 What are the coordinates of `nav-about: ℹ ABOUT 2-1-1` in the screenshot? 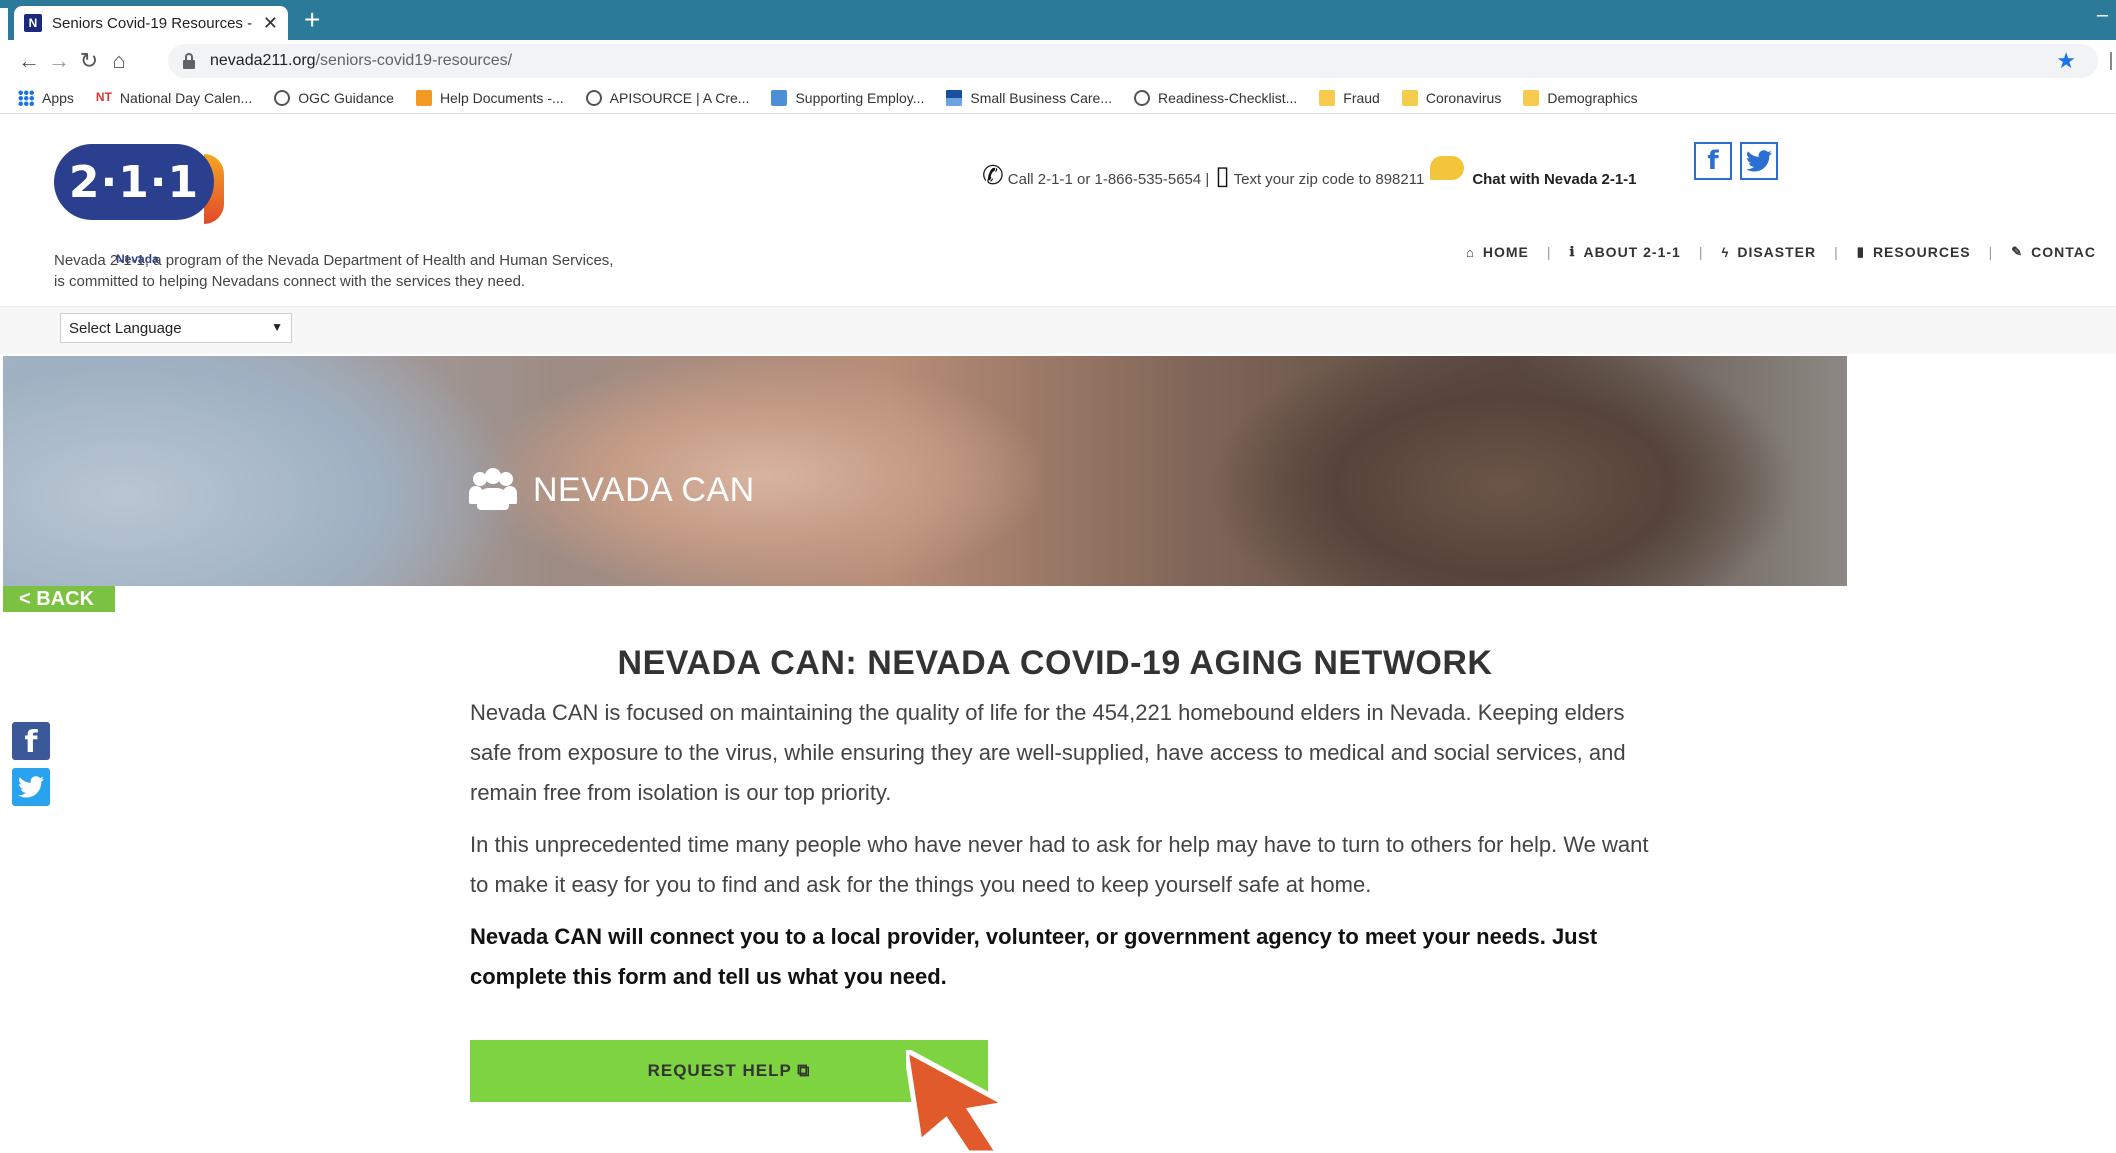 It's located at (1625, 252).